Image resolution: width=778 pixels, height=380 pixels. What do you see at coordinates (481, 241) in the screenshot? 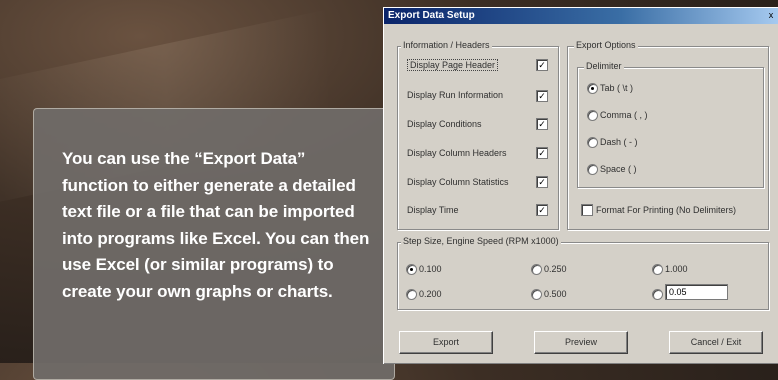
I see `step-size-label: Step Size, Engine Speed (RPM x1000)` at bounding box center [481, 241].